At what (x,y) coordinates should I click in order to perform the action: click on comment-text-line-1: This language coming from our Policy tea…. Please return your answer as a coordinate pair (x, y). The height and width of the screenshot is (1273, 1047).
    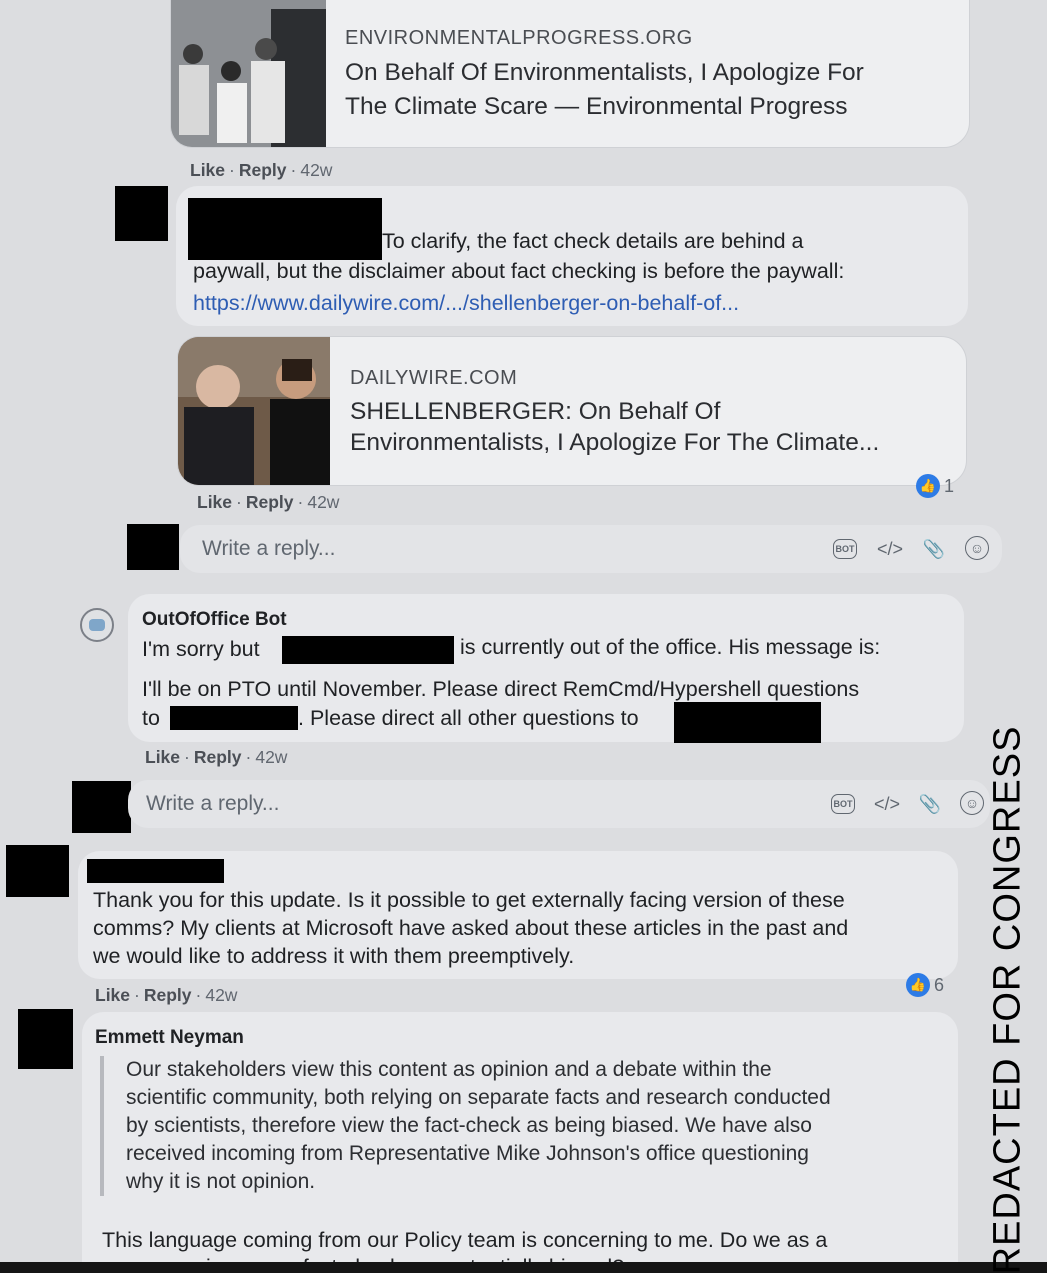
    Looking at the image, I should click on (465, 1240).